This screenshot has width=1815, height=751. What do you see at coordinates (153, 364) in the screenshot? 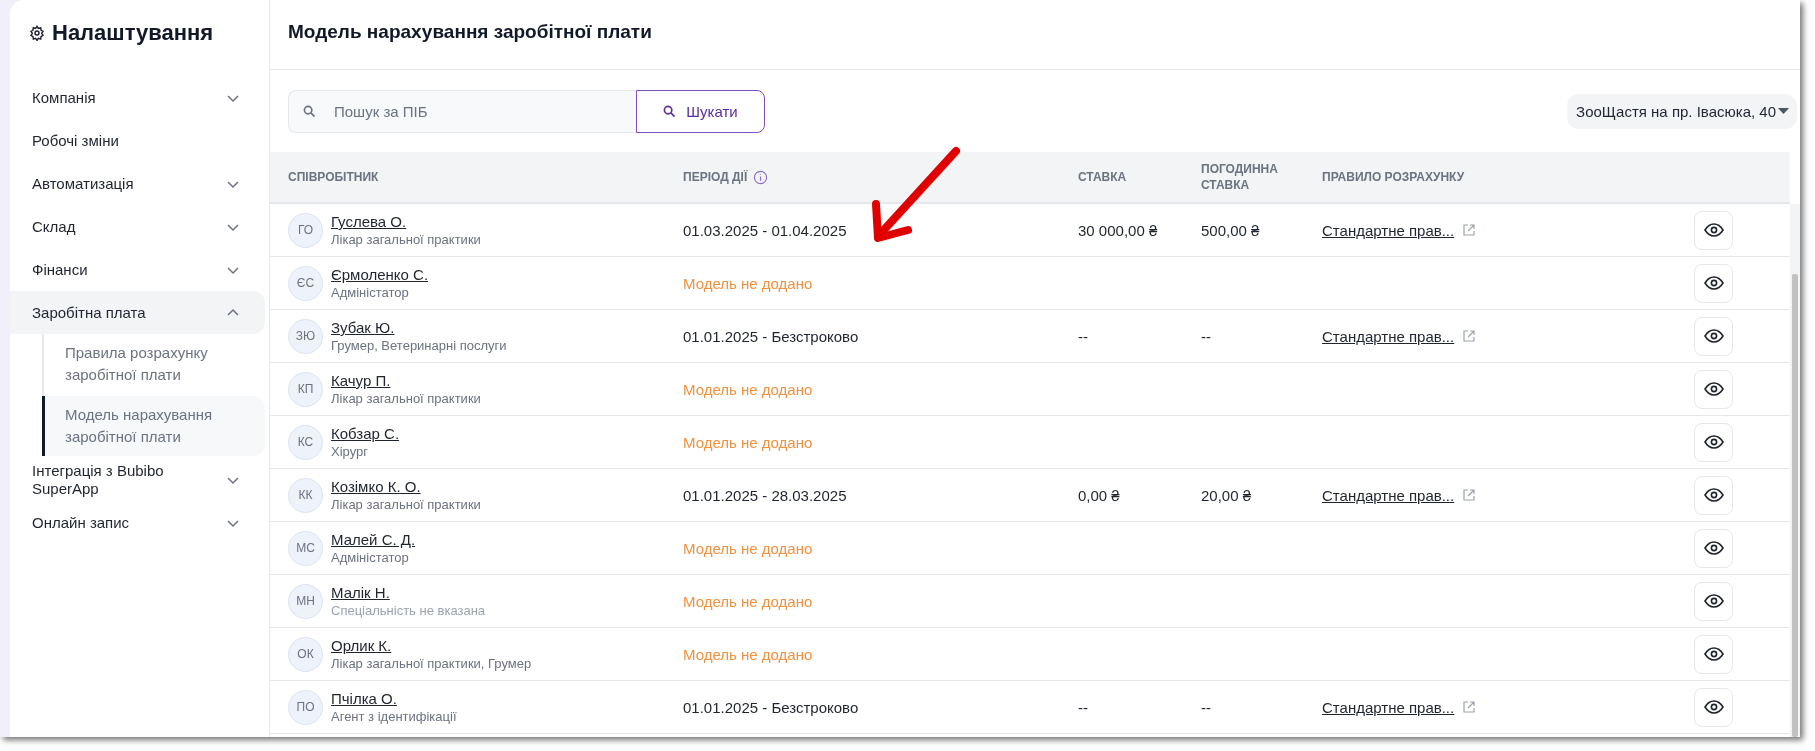
I see `sidebar-subitem: Правила розрахунку заробітної плати` at bounding box center [153, 364].